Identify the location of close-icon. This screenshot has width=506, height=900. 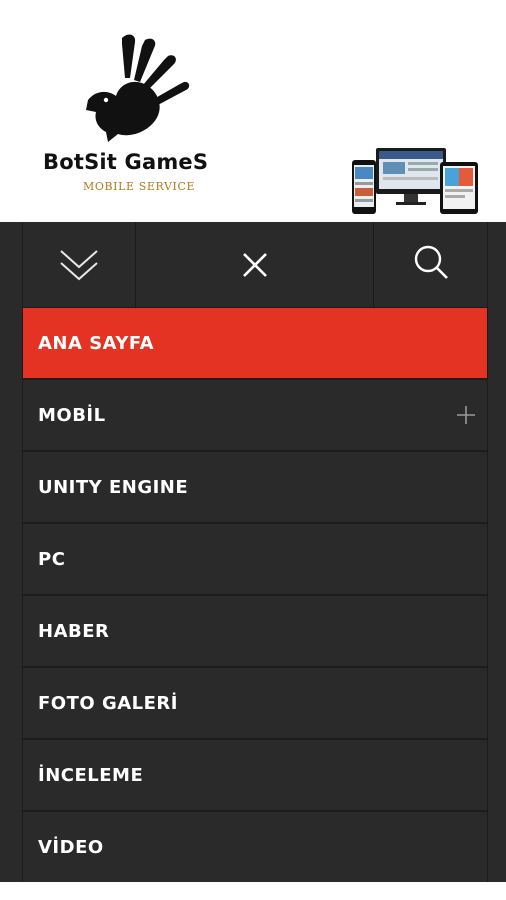
(254, 264).